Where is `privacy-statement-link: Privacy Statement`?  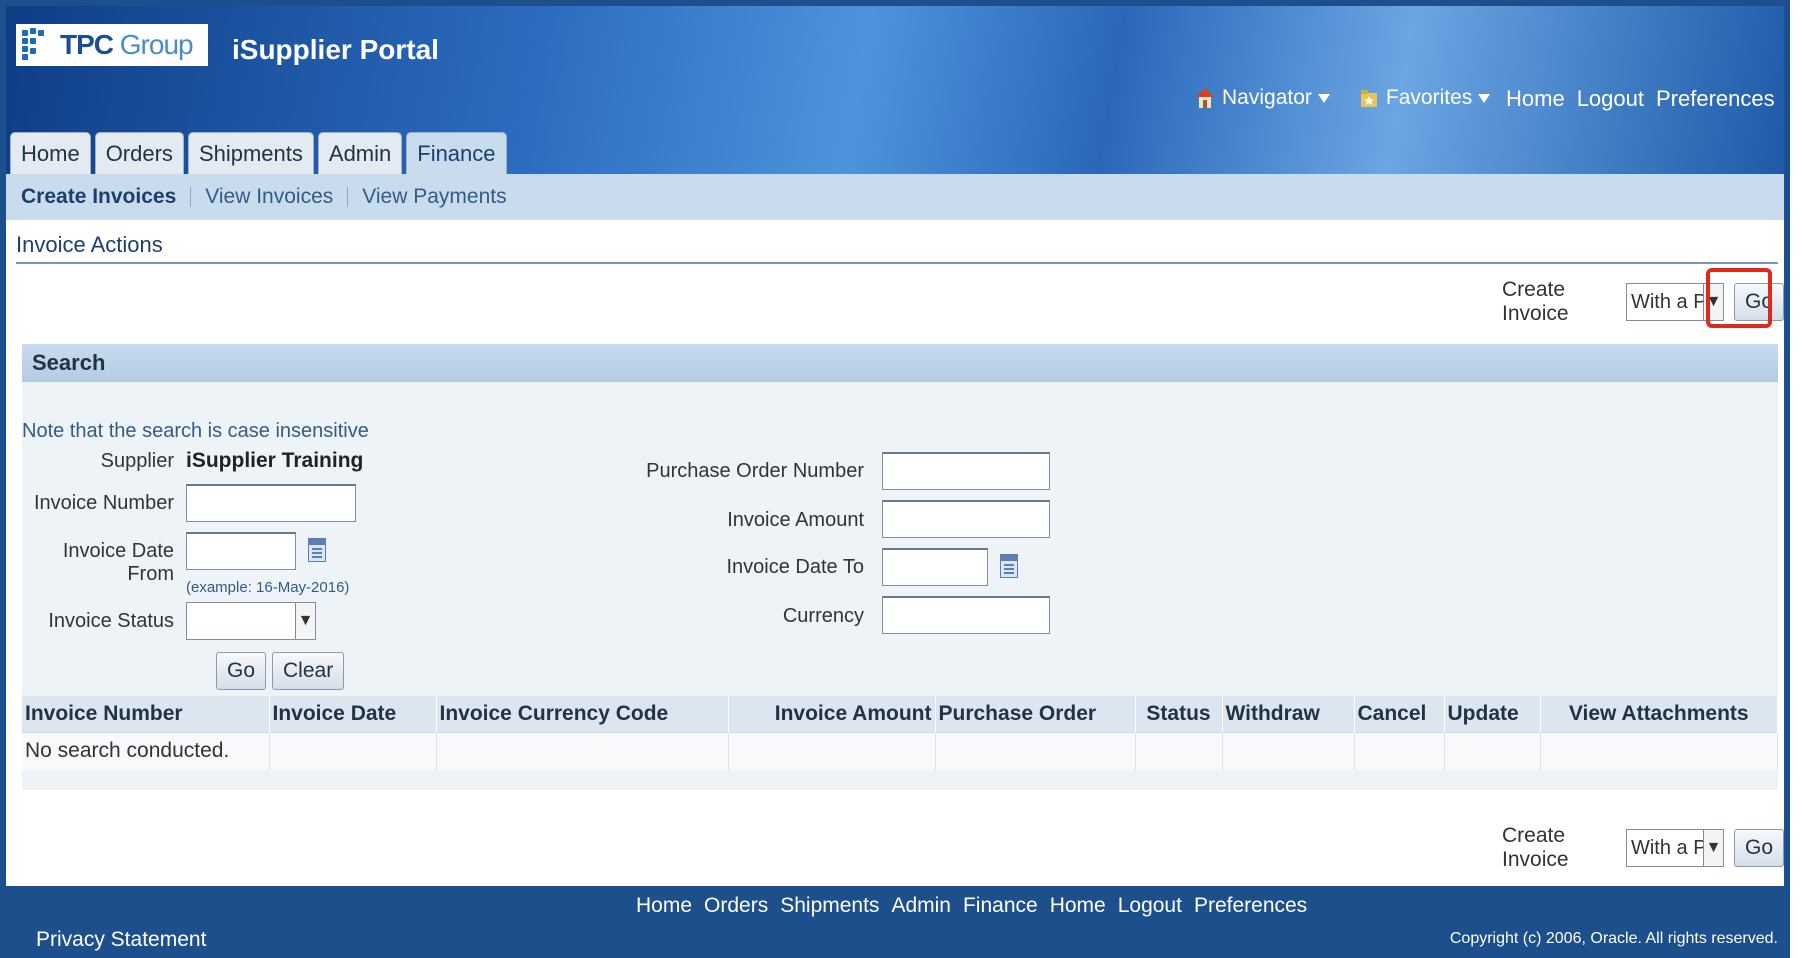
privacy-statement-link: Privacy Statement is located at coordinates (121, 940).